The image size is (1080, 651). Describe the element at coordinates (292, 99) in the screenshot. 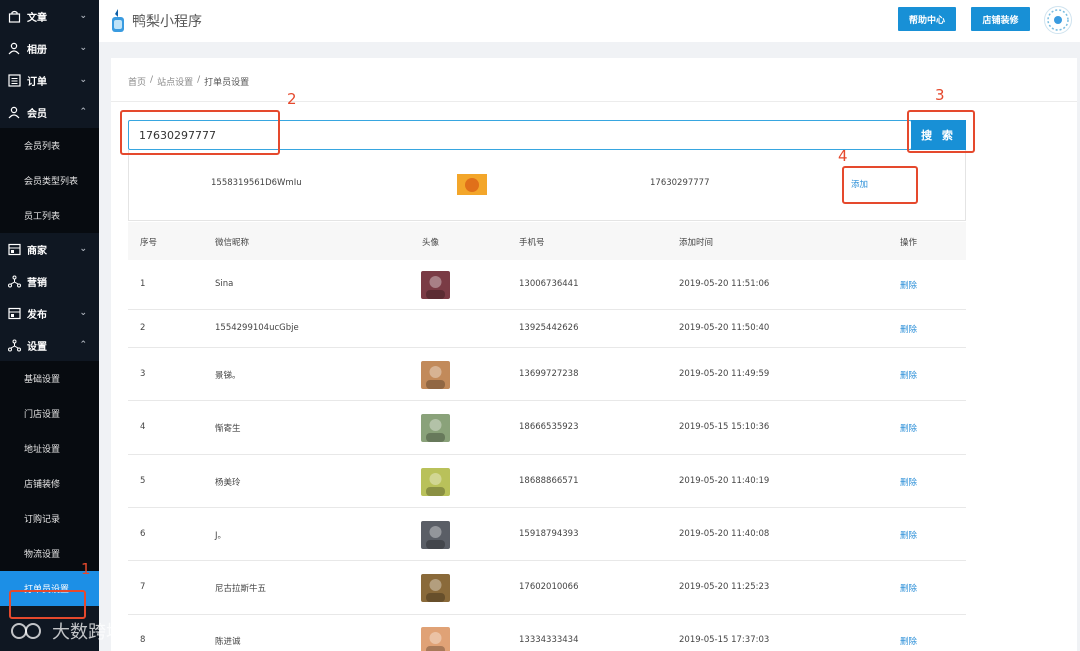

I see `annotation-number-2: 2` at that location.